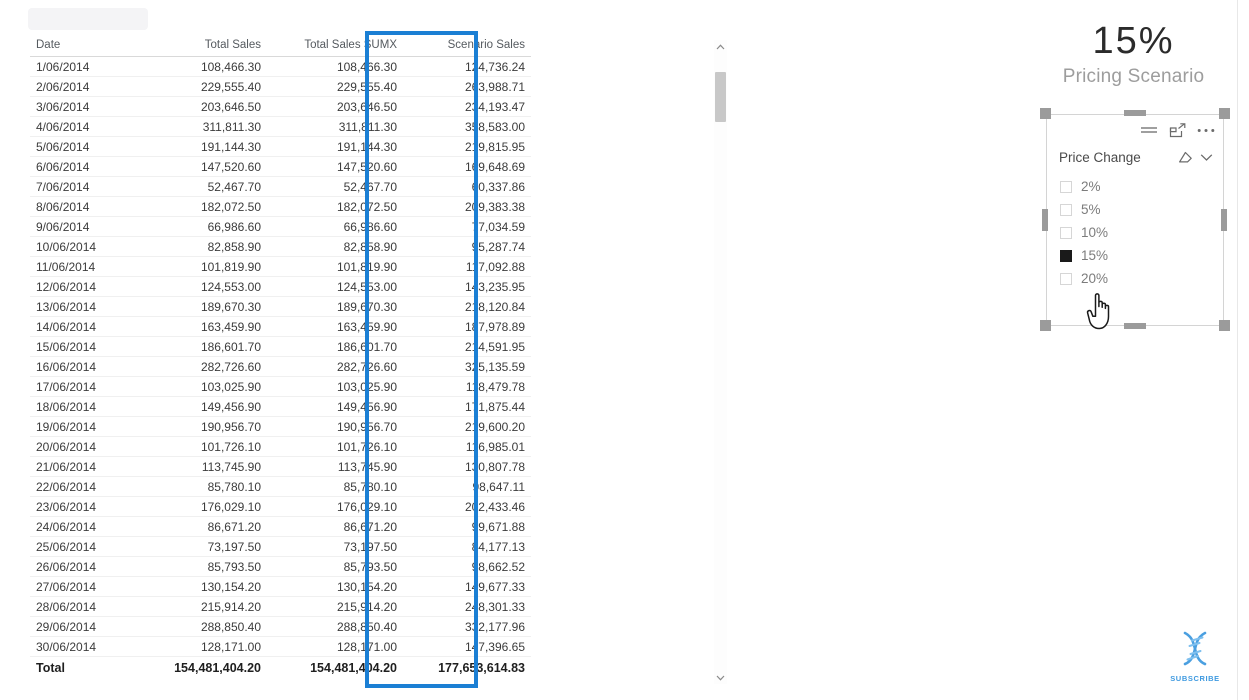 The height and width of the screenshot is (700, 1249). What do you see at coordinates (203, 546) in the screenshot?
I see `cell-value: 73,197.50` at bounding box center [203, 546].